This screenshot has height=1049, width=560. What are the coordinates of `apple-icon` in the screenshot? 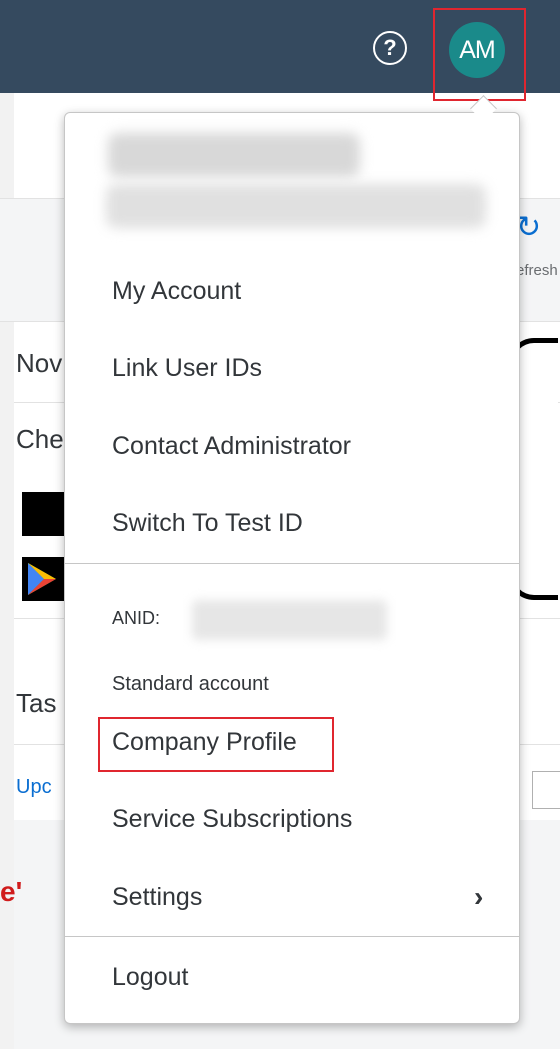 It's located at (44, 514).